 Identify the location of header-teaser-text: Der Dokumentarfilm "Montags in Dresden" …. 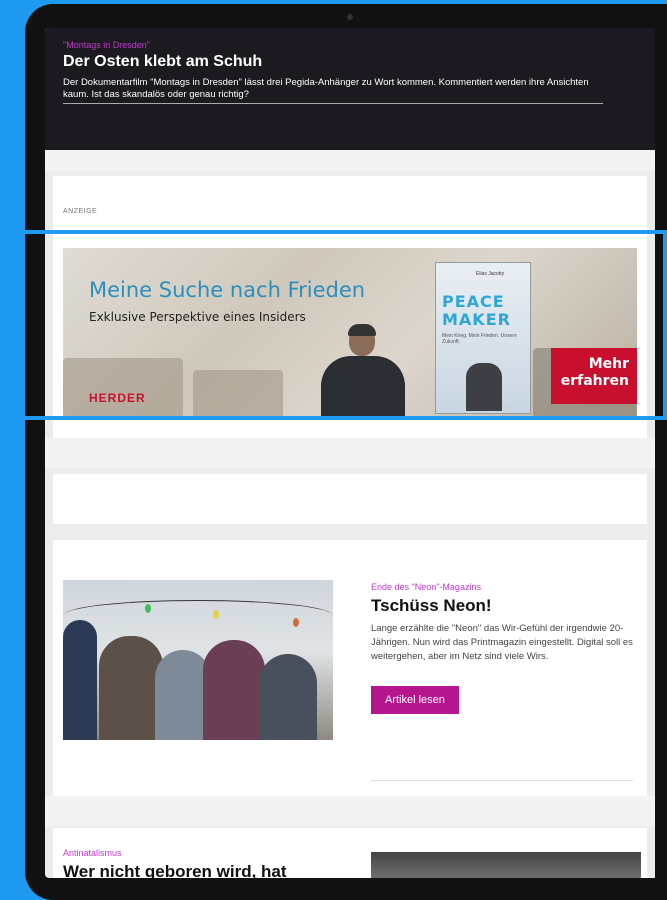
(333, 90).